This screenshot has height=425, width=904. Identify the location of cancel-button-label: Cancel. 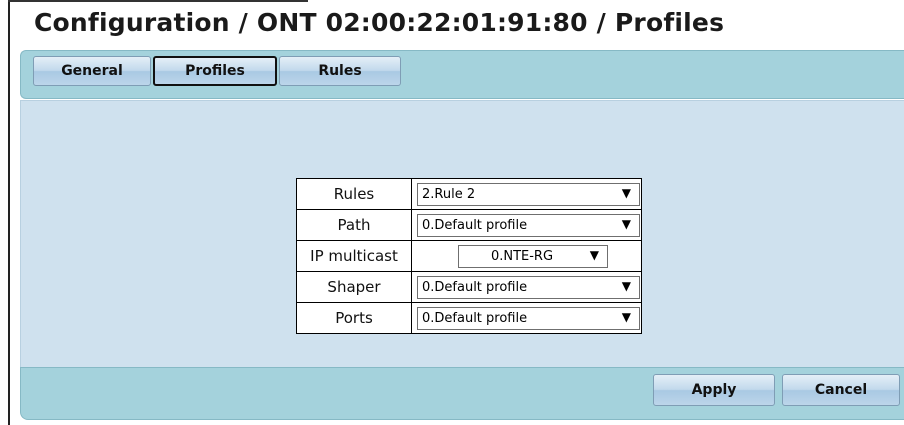
(841, 390).